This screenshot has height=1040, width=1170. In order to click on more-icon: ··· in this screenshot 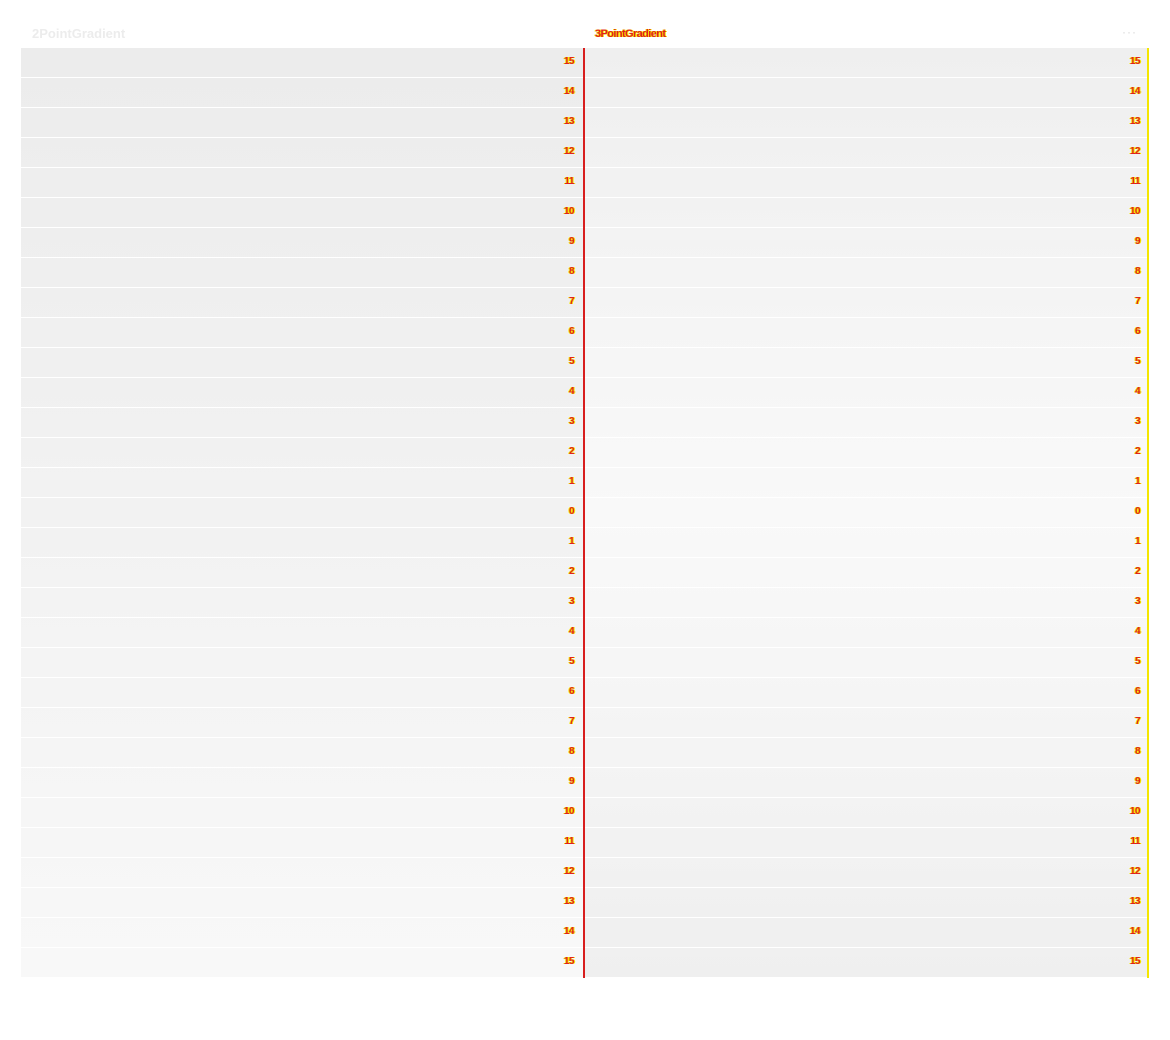, I will do `click(1129, 32)`.